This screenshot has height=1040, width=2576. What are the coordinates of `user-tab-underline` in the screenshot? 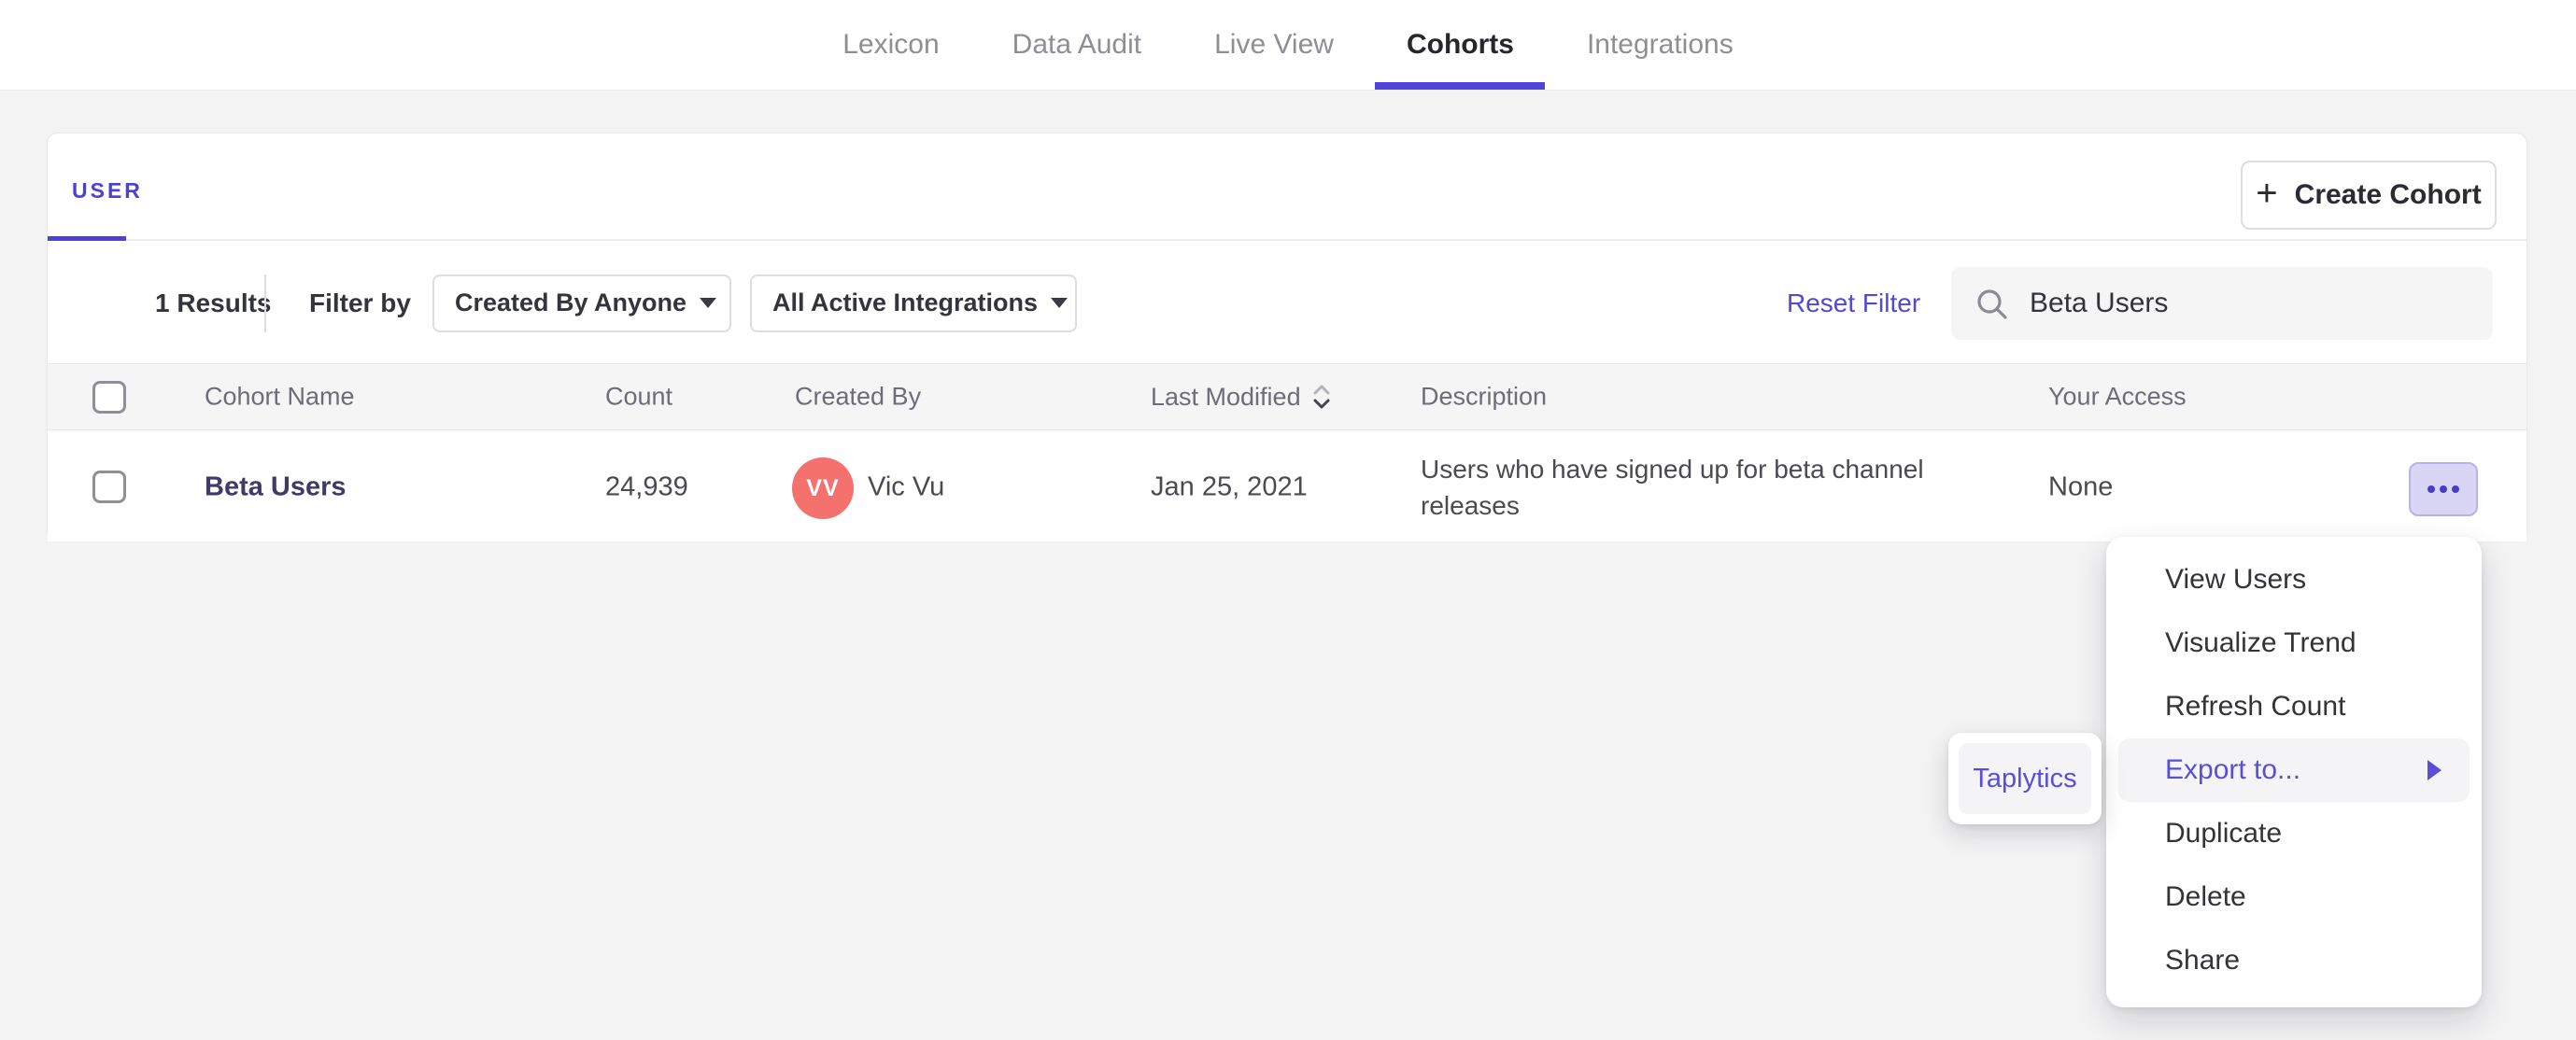 It's located at (87, 238).